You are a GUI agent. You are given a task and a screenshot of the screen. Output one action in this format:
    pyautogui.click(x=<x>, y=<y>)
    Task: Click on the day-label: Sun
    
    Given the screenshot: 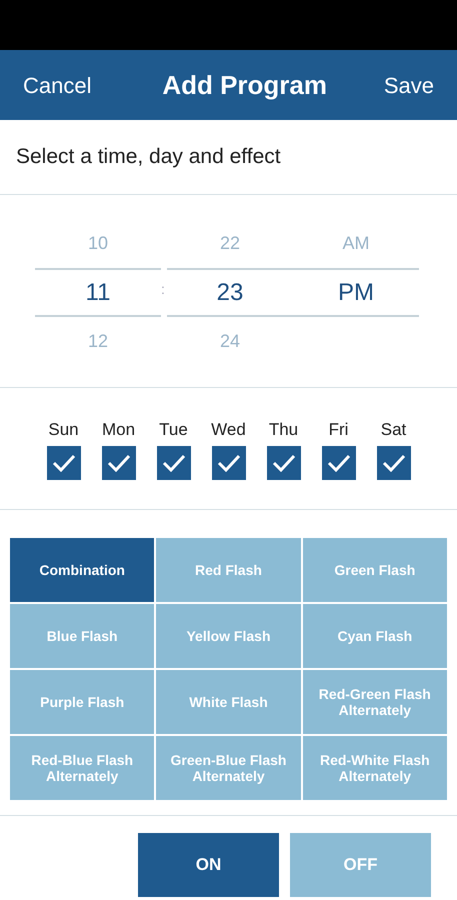 What is the action you would take?
    pyautogui.click(x=63, y=430)
    